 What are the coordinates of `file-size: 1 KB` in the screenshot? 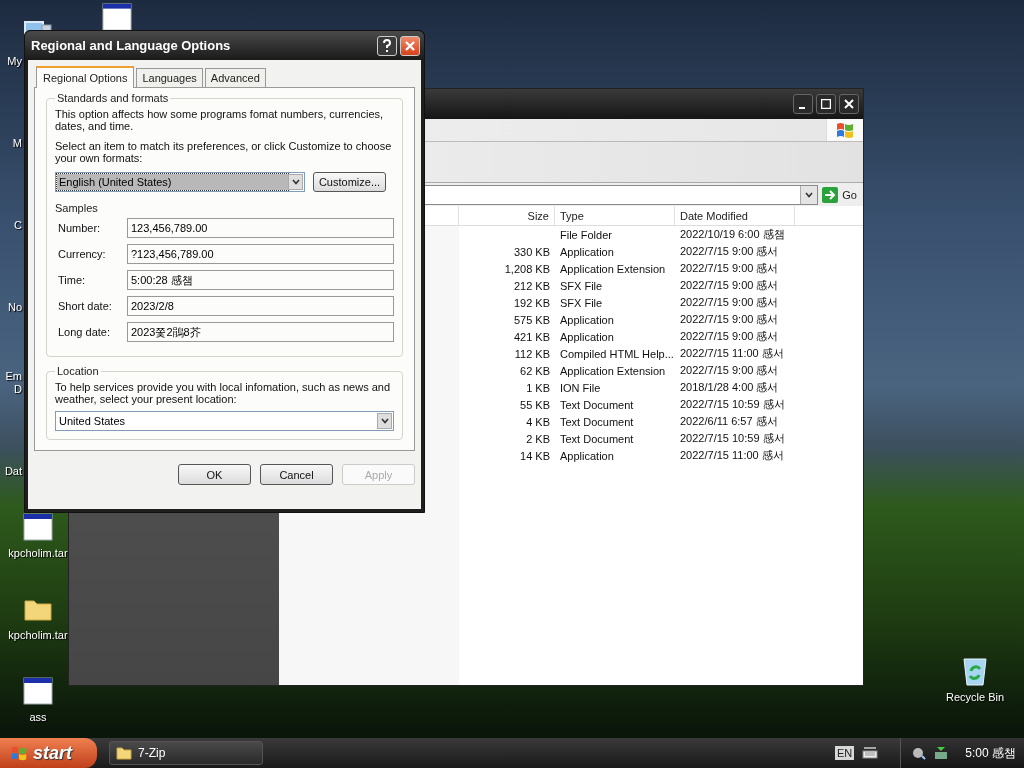 It's located at (538, 387).